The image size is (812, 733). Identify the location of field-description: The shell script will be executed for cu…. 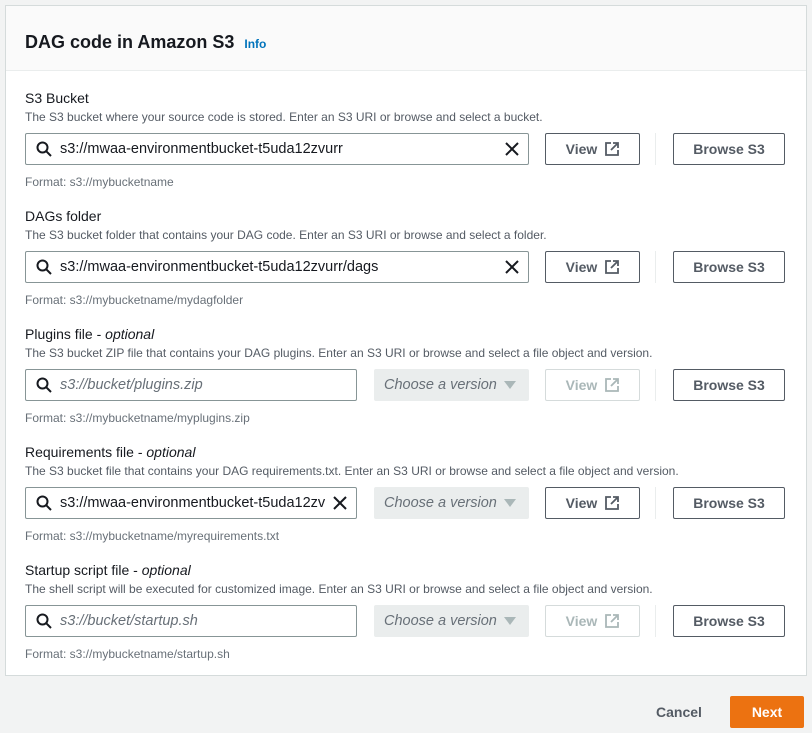
(339, 589).